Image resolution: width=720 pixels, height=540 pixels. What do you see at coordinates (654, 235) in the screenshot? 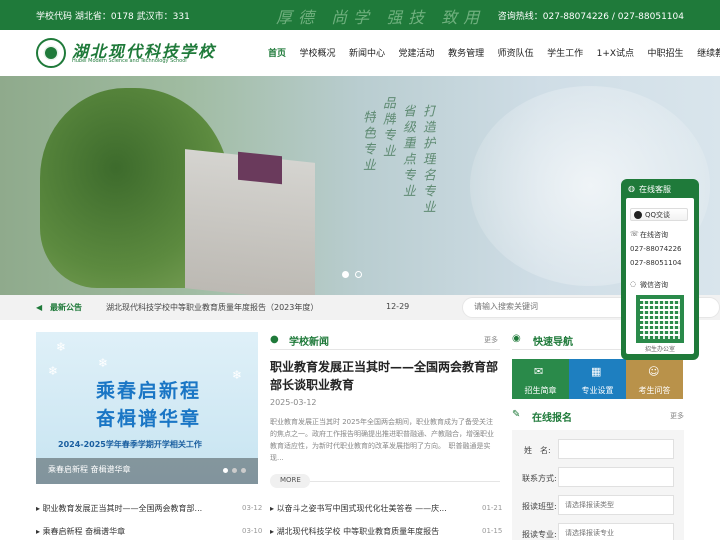
I see `consult-label: 在线咨询` at bounding box center [654, 235].